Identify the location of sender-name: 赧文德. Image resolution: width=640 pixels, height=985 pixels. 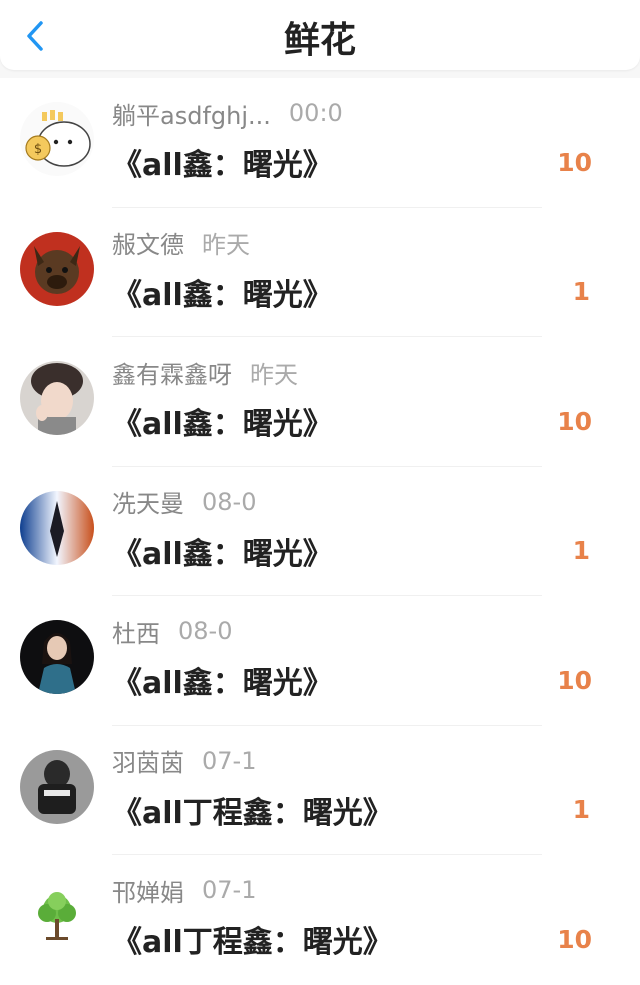
(148, 245).